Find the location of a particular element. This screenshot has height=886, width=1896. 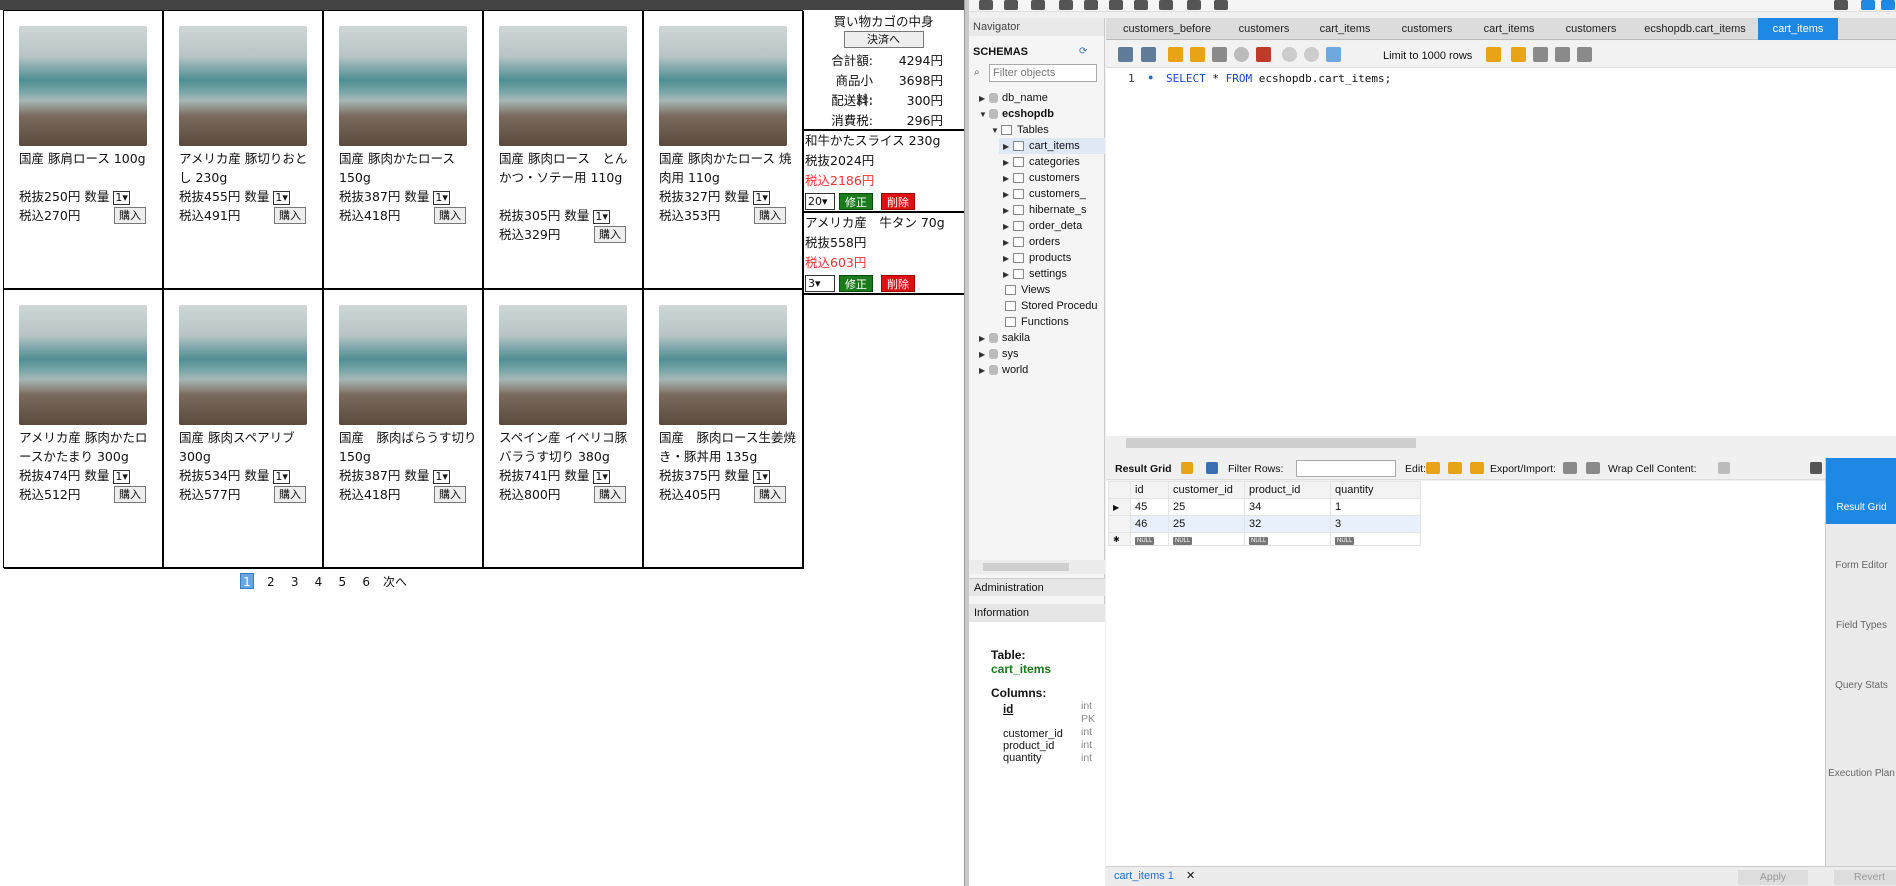

filter-rows-input is located at coordinates (1346, 468).